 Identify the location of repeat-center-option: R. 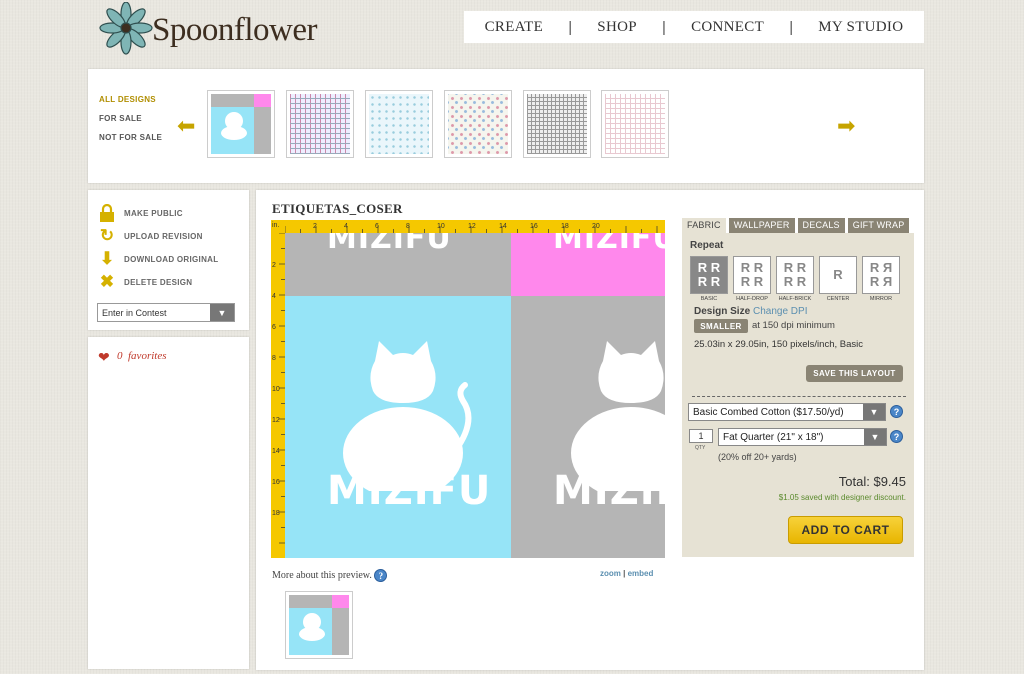
(838, 275).